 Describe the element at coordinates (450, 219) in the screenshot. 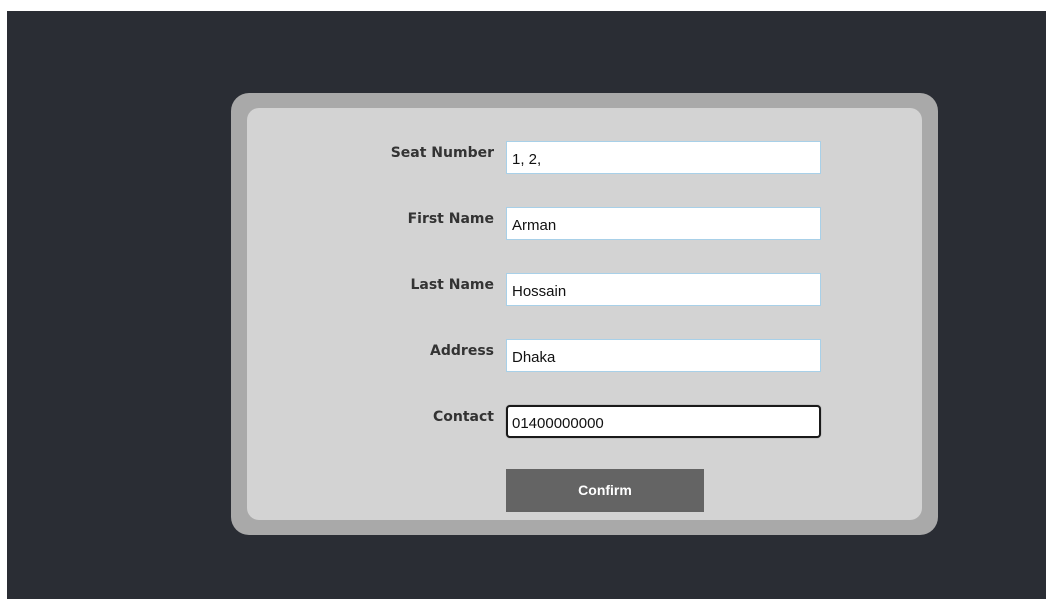

I see `first-name-label: First Name` at that location.